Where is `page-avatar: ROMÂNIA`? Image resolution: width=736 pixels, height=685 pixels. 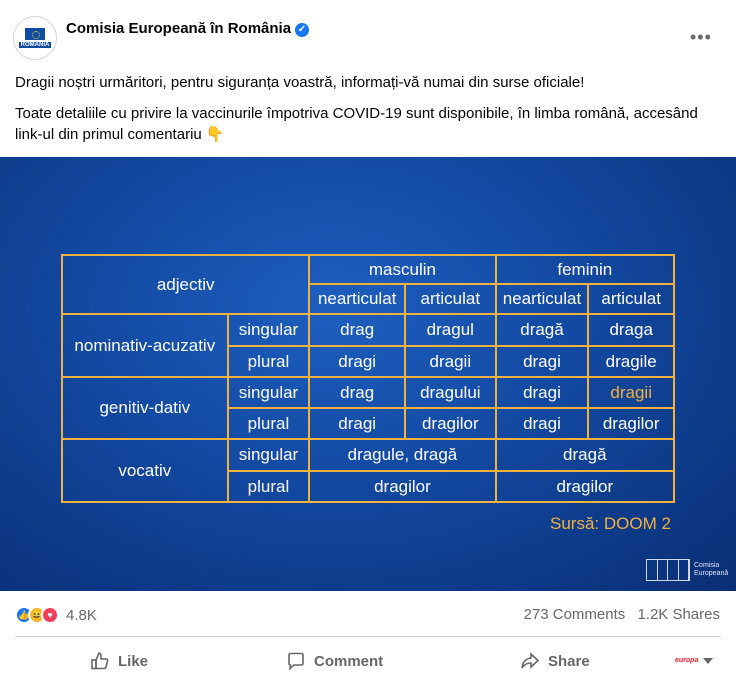
page-avatar: ROMÂNIA is located at coordinates (35, 38).